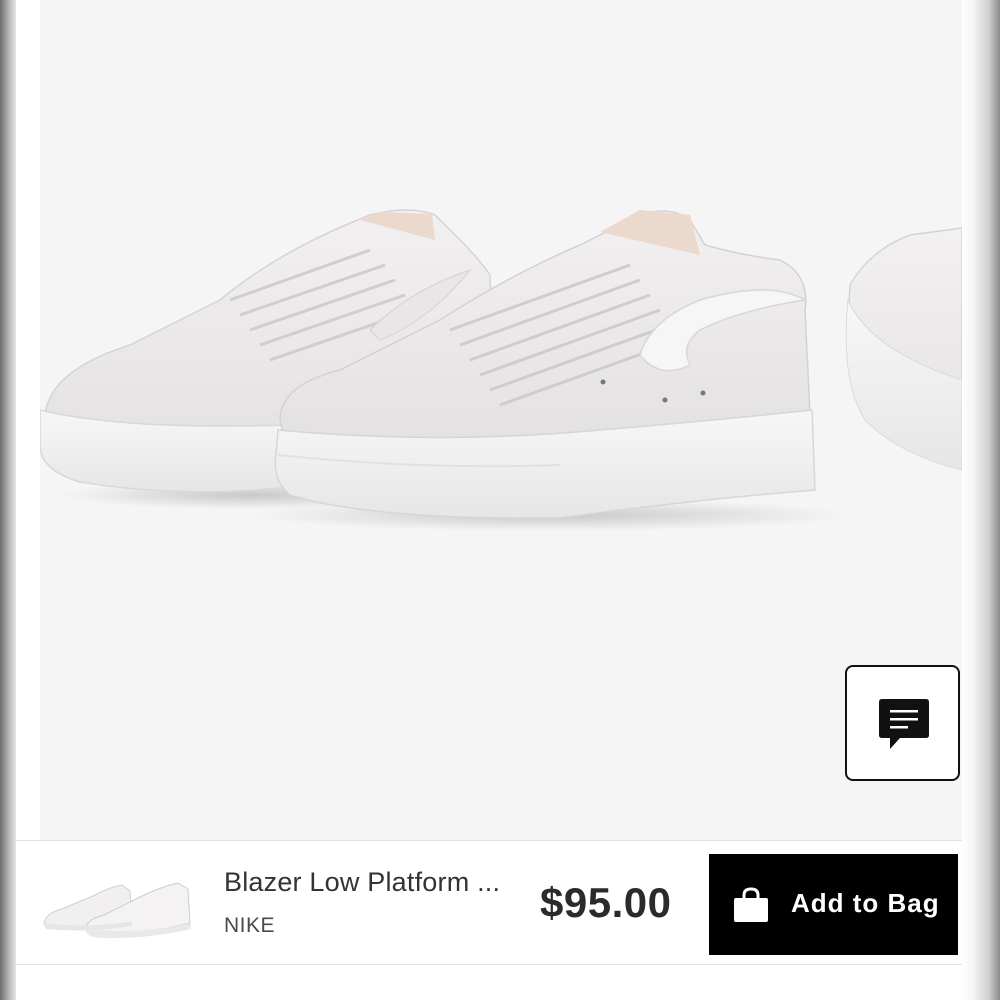  I want to click on add-to-bag-label: Add to Bag, so click(865, 903).